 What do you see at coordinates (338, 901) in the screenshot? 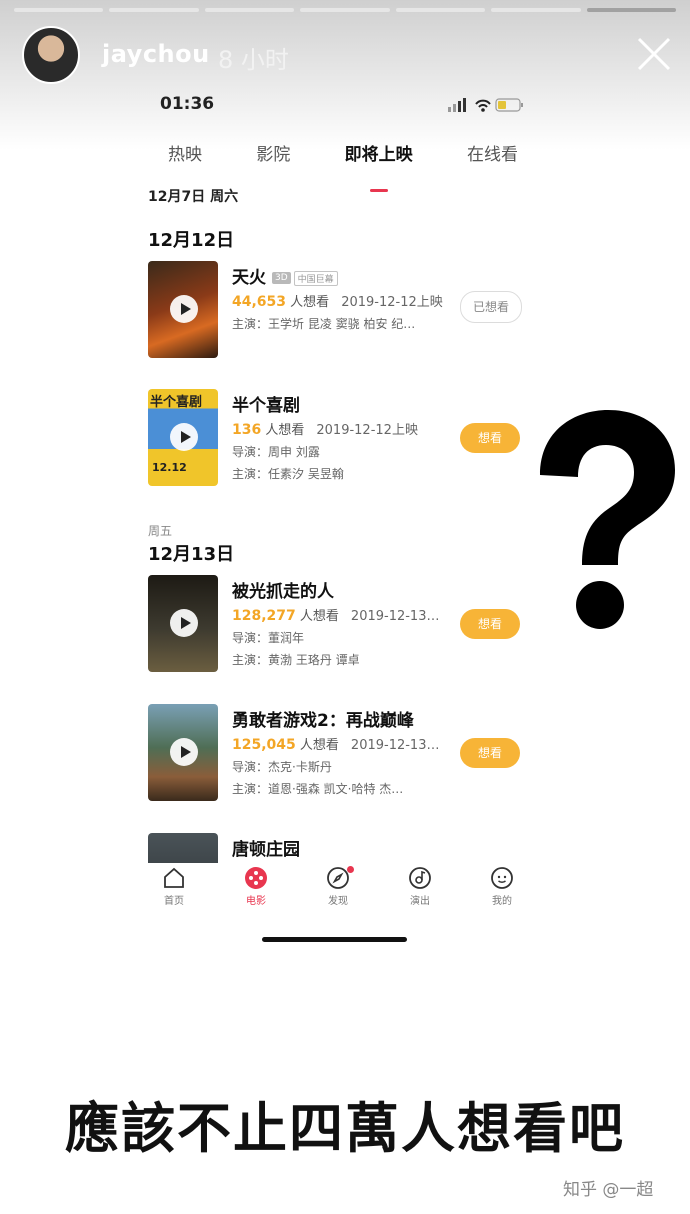
I see `nav-label: 发现` at bounding box center [338, 901].